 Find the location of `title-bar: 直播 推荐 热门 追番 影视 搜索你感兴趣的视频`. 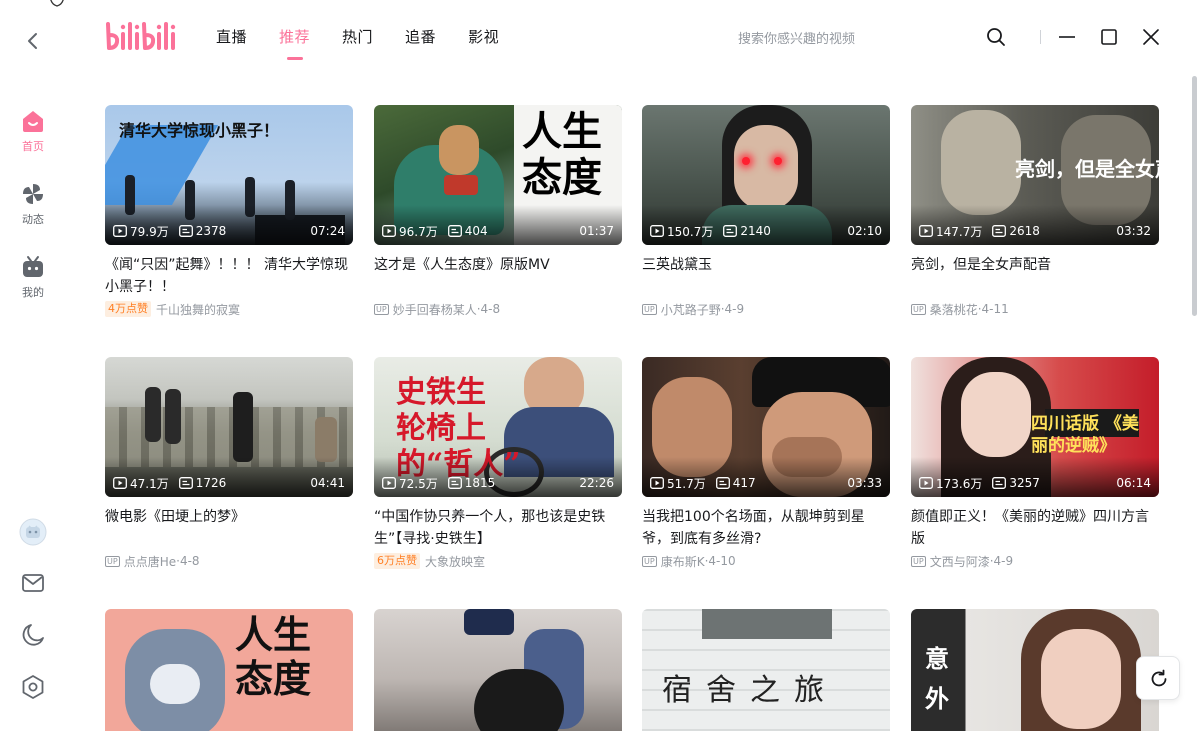

title-bar: 直播 推荐 热门 追番 影视 搜索你感兴趣的视频 is located at coordinates (600, 38).